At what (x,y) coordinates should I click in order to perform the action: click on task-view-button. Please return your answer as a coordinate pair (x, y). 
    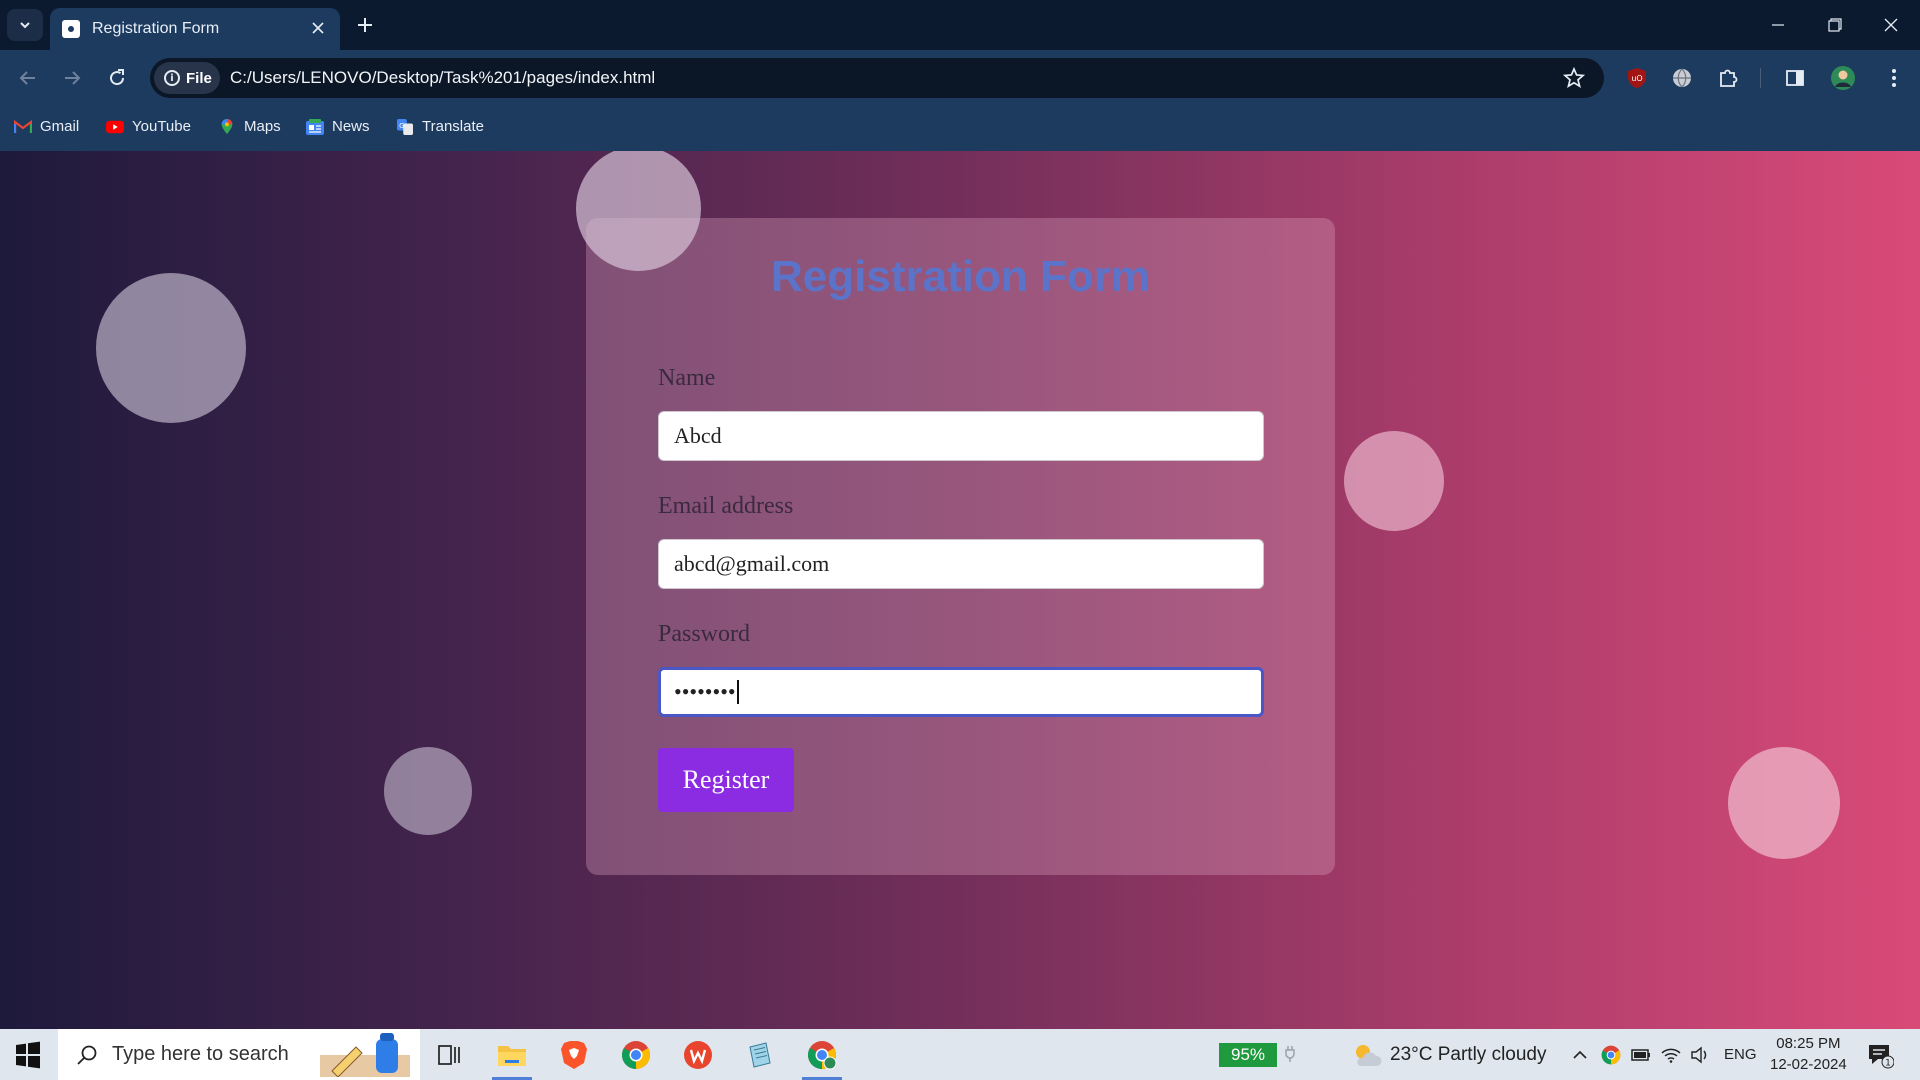
    Looking at the image, I should click on (450, 1055).